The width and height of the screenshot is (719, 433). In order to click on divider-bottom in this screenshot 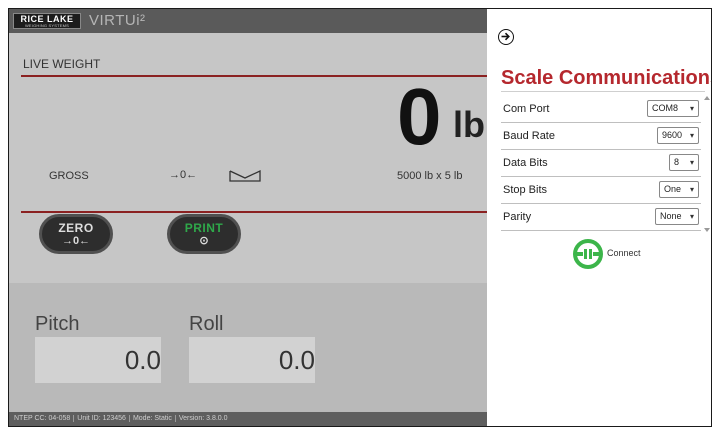, I will do `click(254, 212)`.